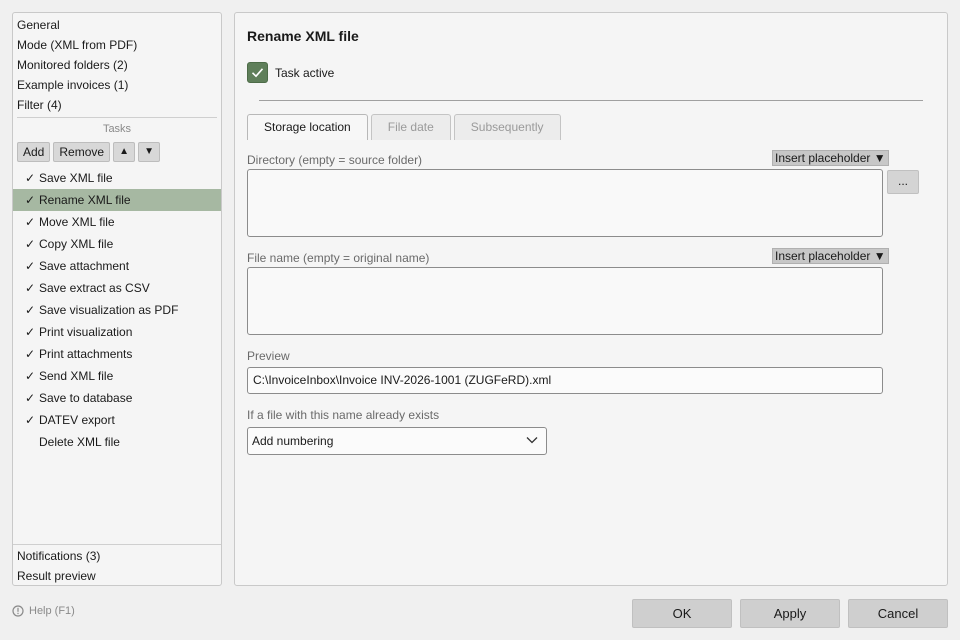 The width and height of the screenshot is (960, 640). I want to click on tab-subsequently: Subsequently, so click(507, 127).